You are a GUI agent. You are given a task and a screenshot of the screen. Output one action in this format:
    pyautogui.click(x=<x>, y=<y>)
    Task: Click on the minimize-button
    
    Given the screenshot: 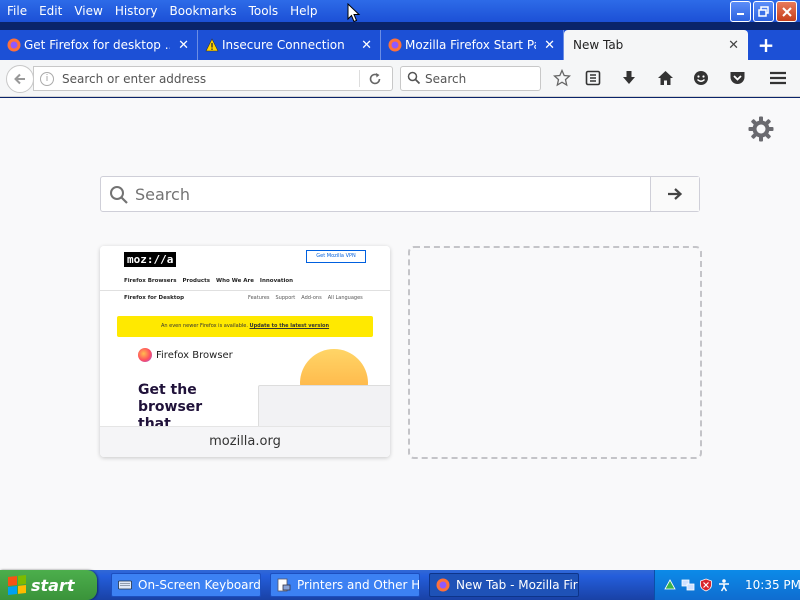 What is the action you would take?
    pyautogui.click(x=740, y=11)
    